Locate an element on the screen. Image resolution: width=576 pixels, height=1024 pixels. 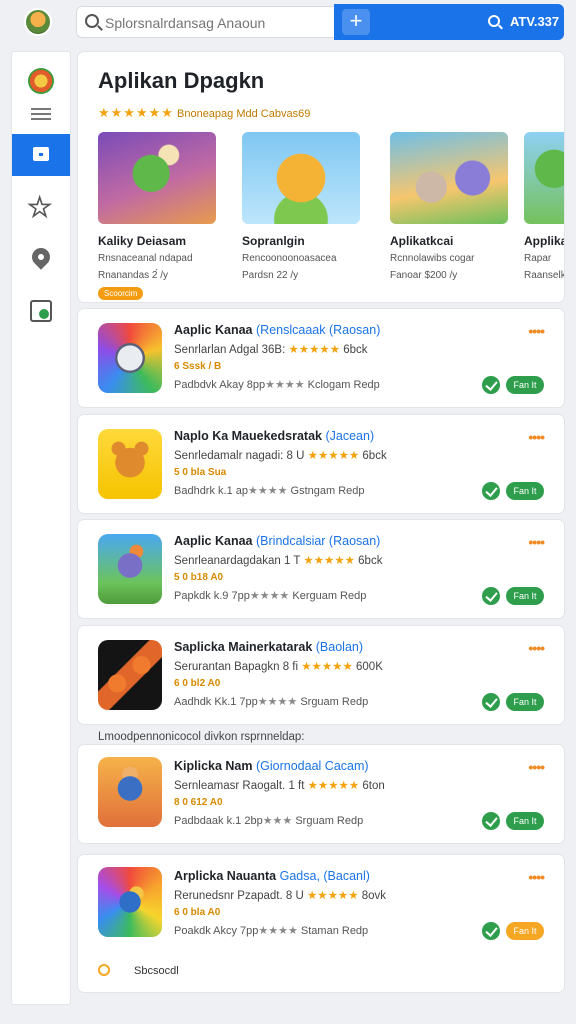
app-title: Naplo Ka Mauekedsratak (Jacean) is located at coordinates (274, 436).